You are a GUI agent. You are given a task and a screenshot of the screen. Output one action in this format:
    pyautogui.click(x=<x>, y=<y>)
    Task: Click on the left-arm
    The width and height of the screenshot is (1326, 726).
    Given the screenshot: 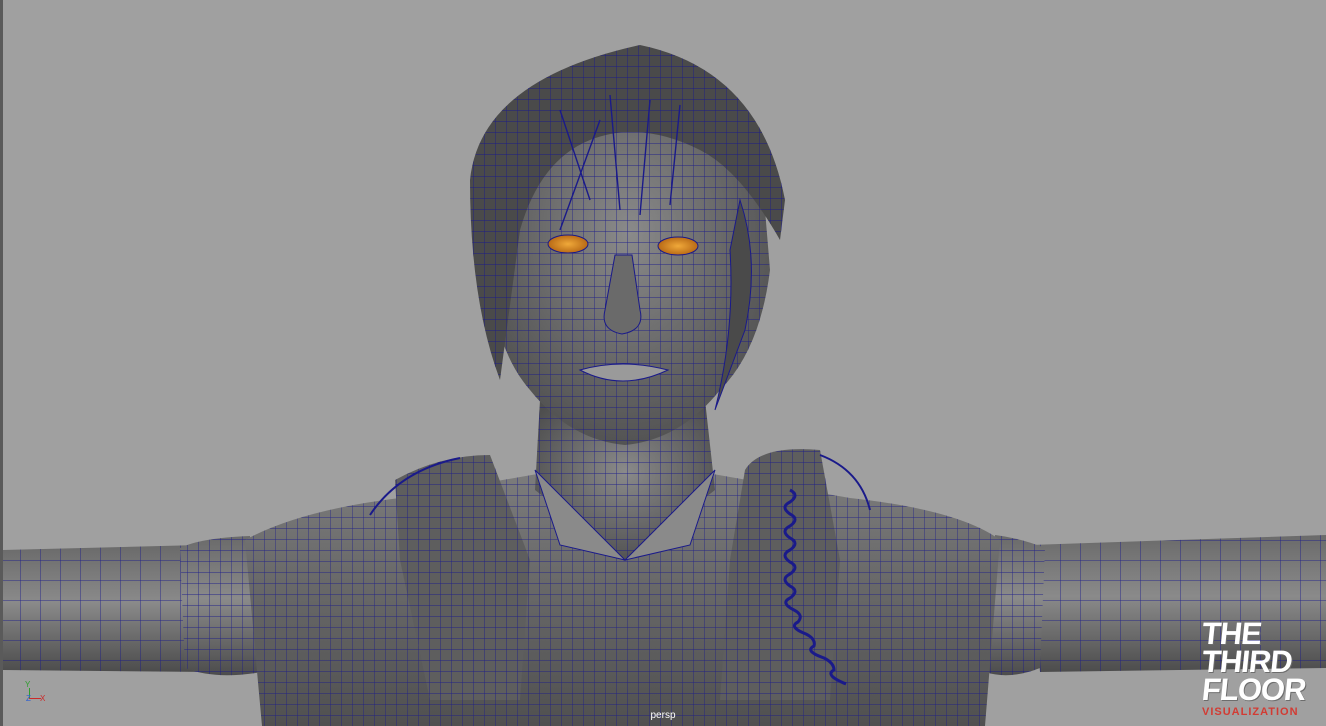 What is the action you would take?
    pyautogui.click(x=132, y=606)
    